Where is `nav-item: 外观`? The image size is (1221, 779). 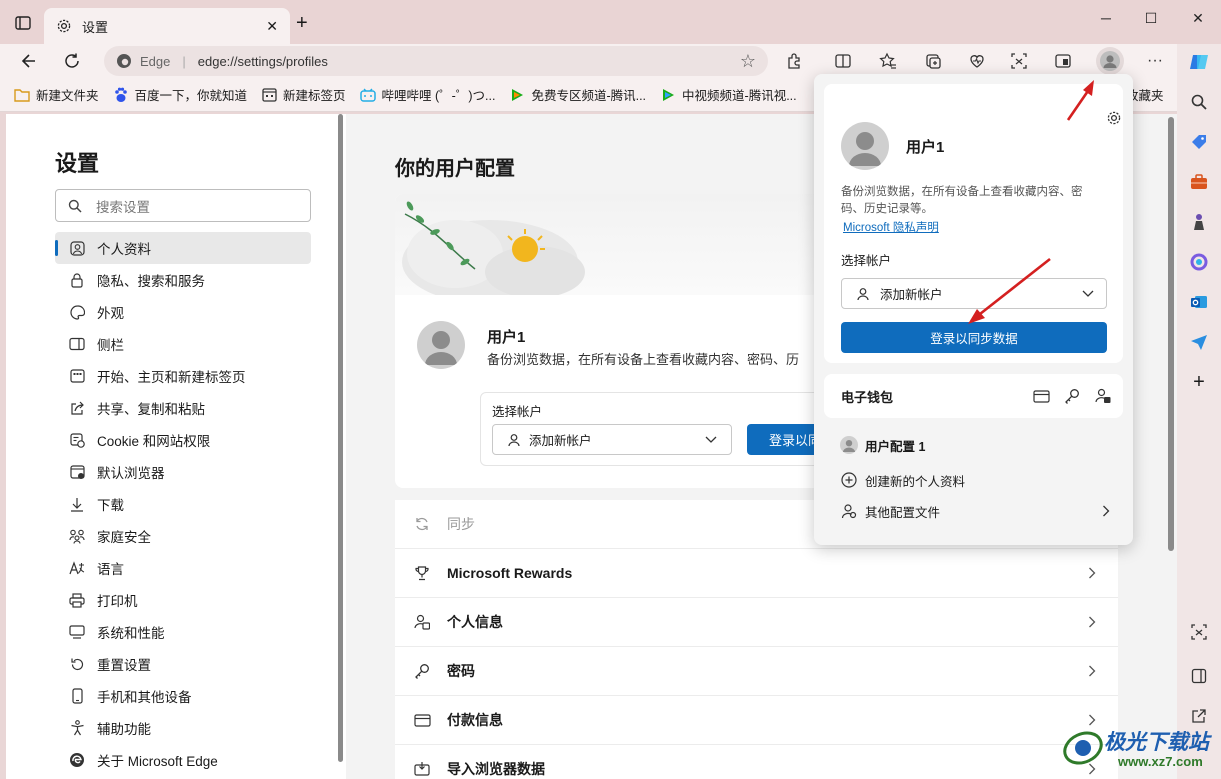 nav-item: 外观 is located at coordinates (183, 312).